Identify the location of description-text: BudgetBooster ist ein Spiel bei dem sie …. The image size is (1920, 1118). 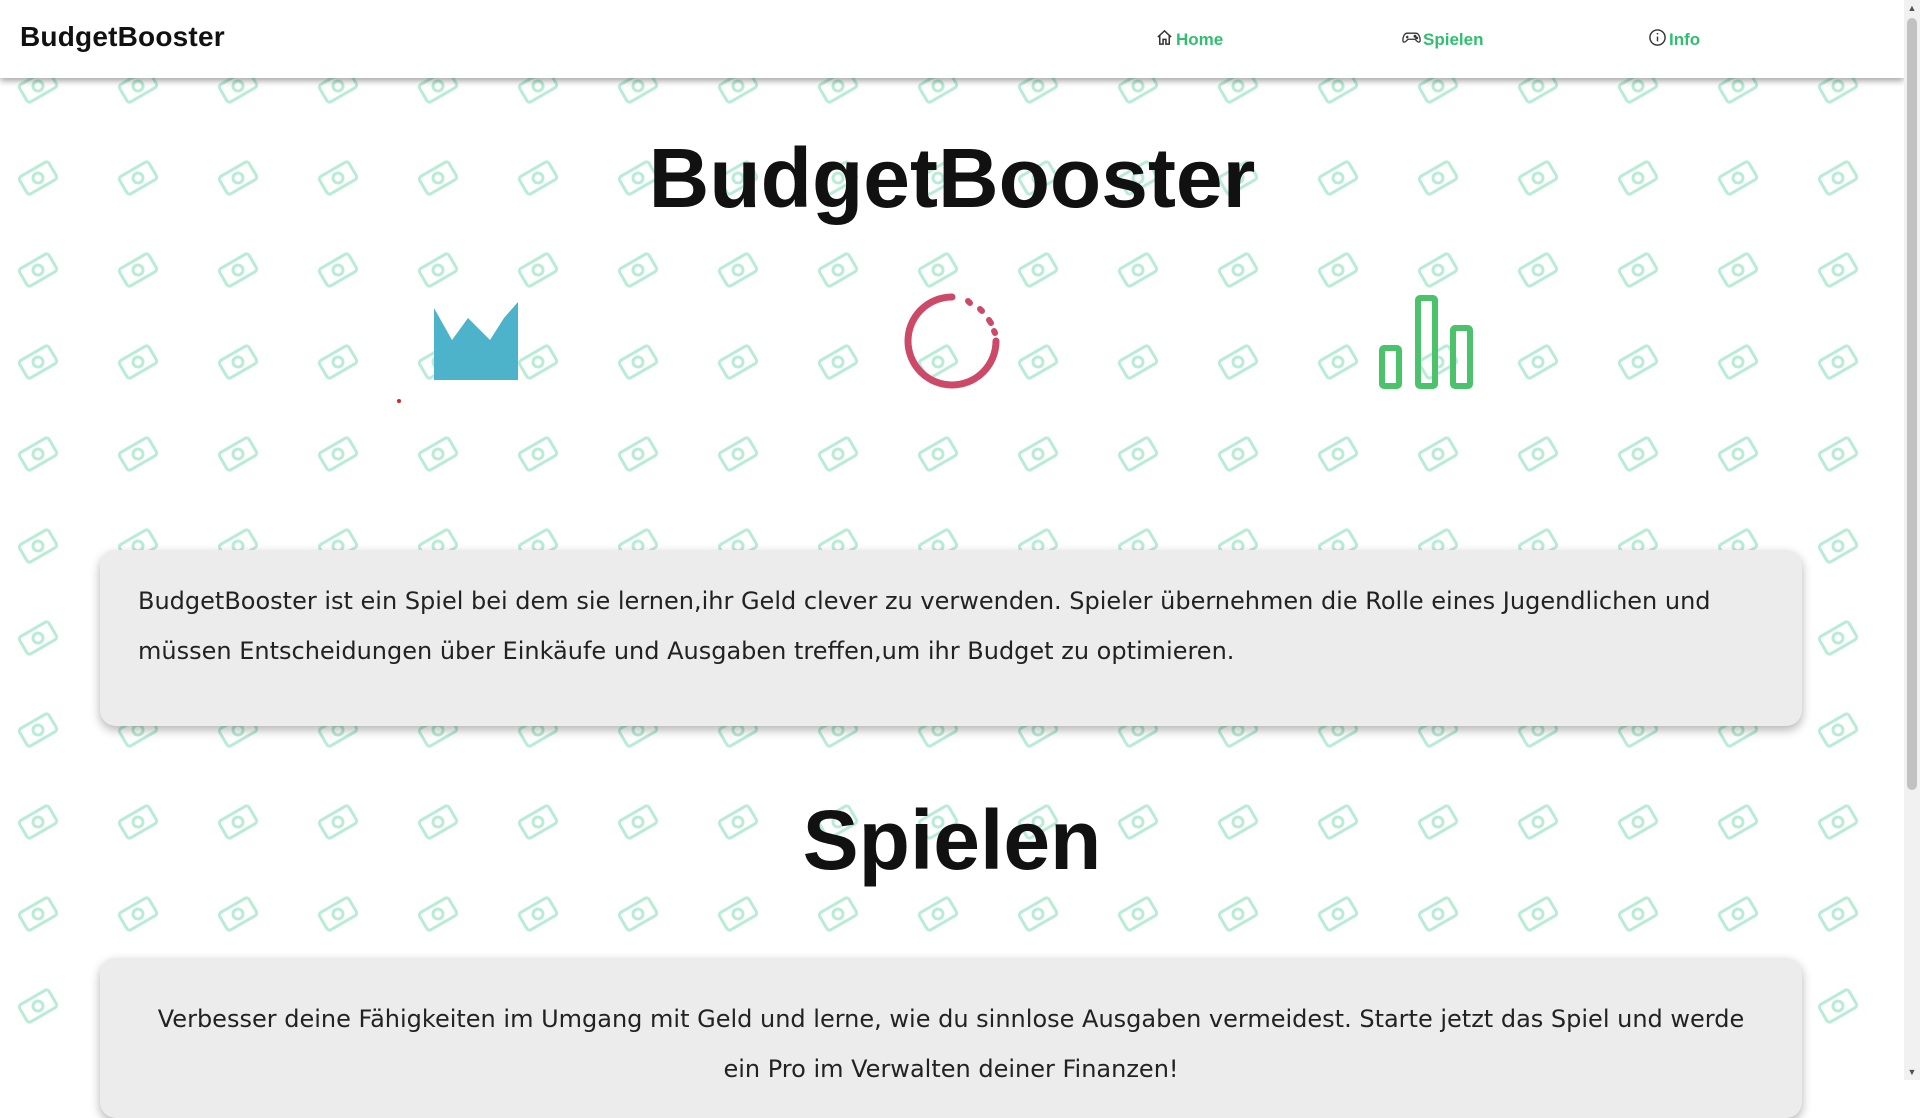
(924, 626).